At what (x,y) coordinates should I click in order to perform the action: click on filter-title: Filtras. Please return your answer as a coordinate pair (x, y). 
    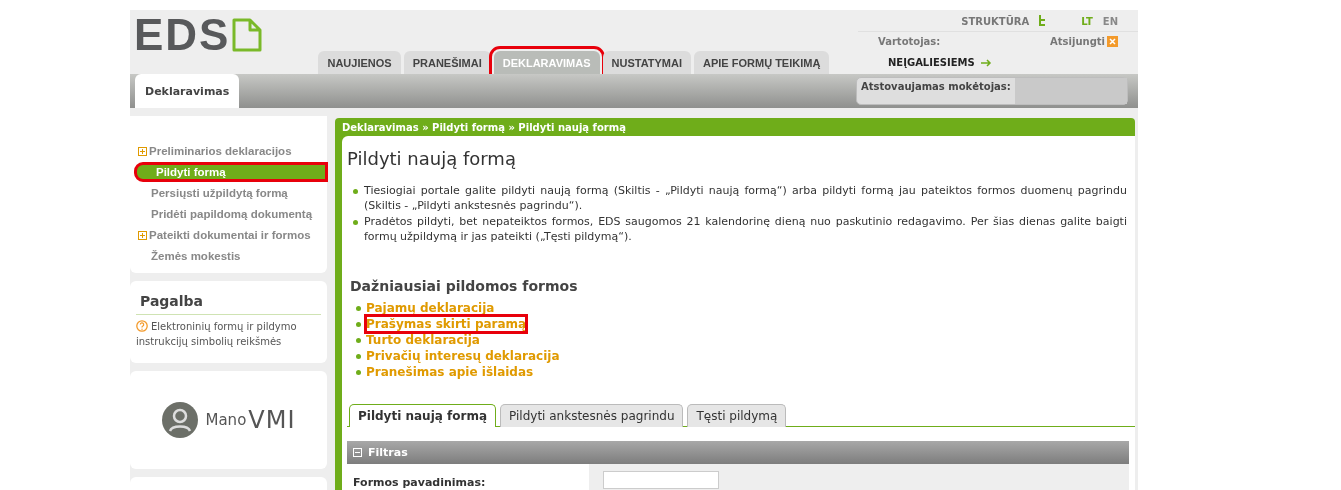
    Looking at the image, I should click on (388, 452).